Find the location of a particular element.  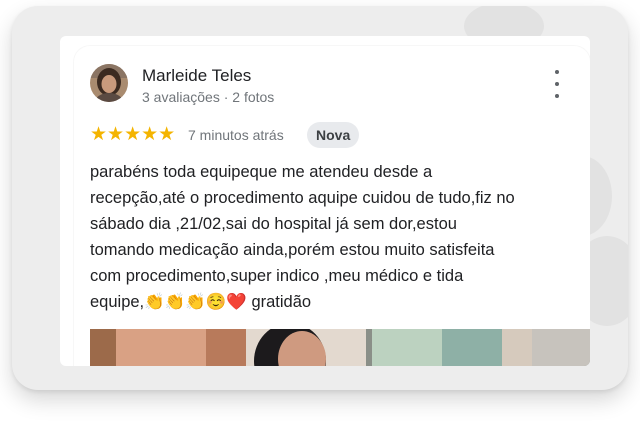

avatar is located at coordinates (109, 83).